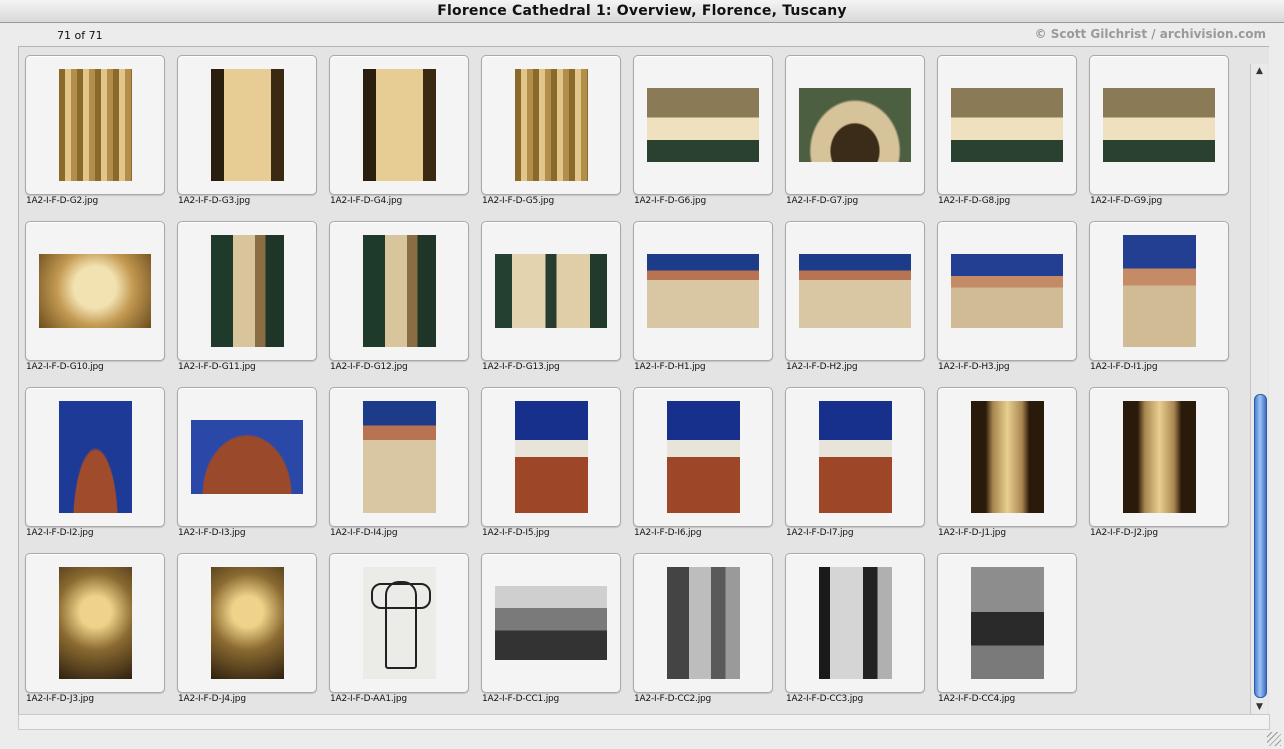 The height and width of the screenshot is (749, 1284). I want to click on thumbnail-item: 1A2-I-F-D-J4.jpg, so click(253, 636).